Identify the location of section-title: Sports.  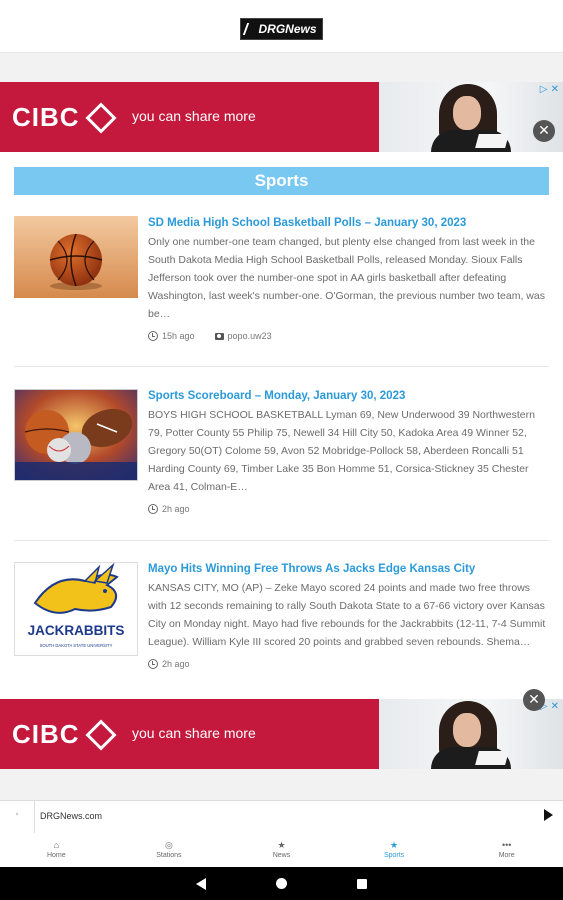
(281, 181).